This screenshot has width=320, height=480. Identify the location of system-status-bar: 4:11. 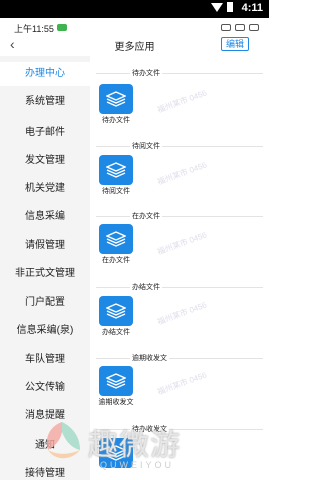
(134, 9).